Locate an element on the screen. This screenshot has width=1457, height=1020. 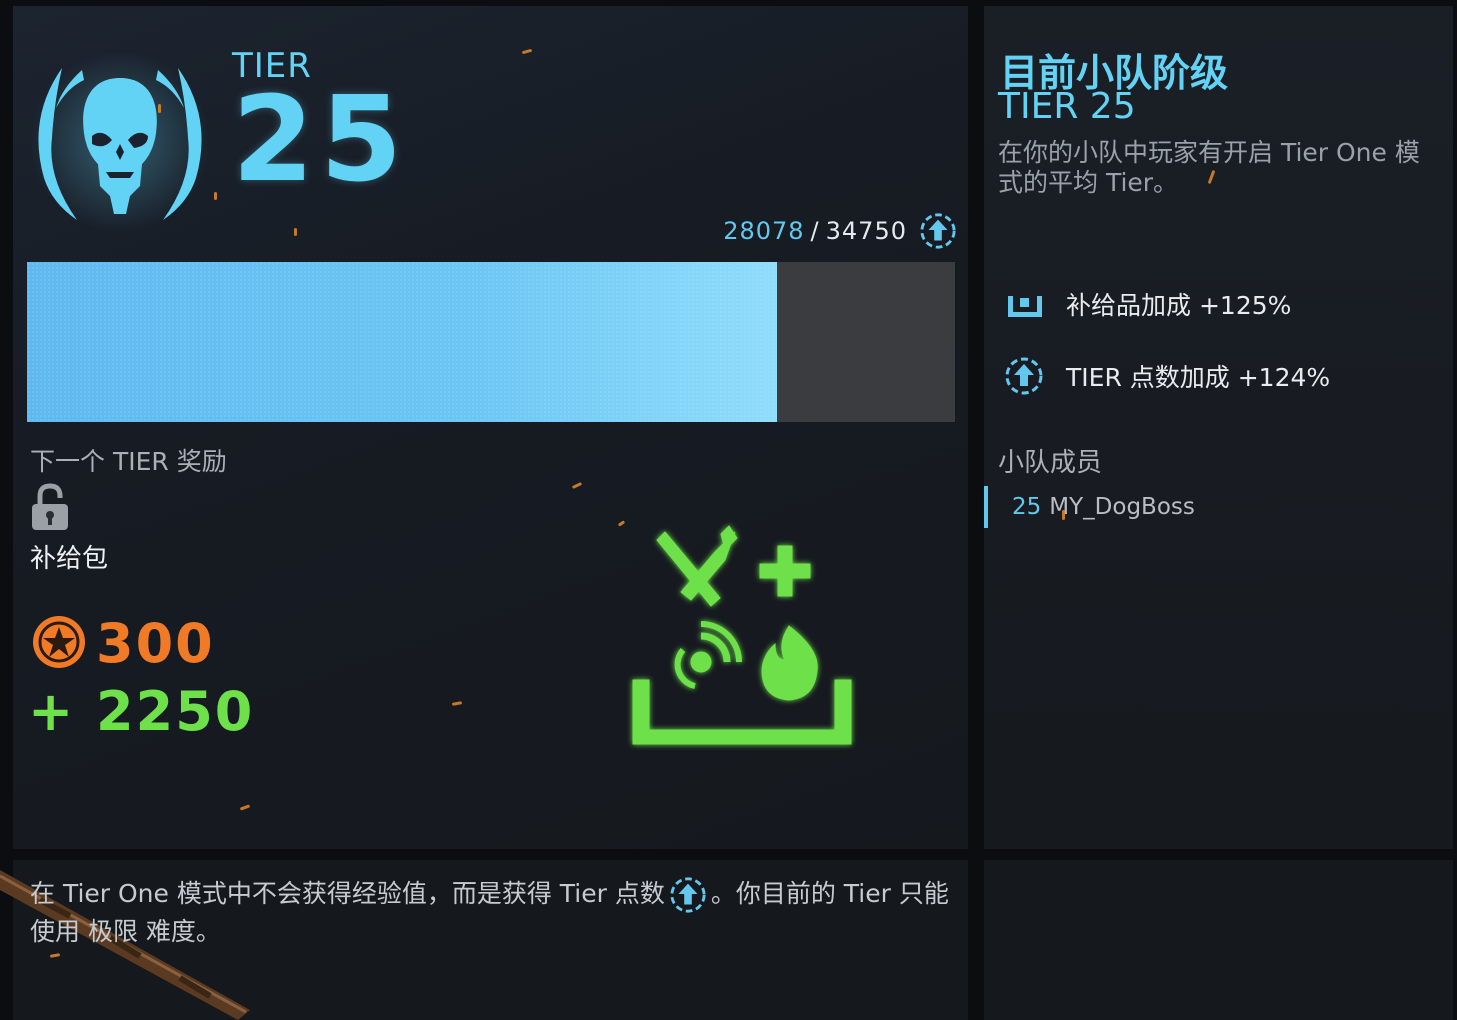
currency-amount: 300 is located at coordinates (155, 643).